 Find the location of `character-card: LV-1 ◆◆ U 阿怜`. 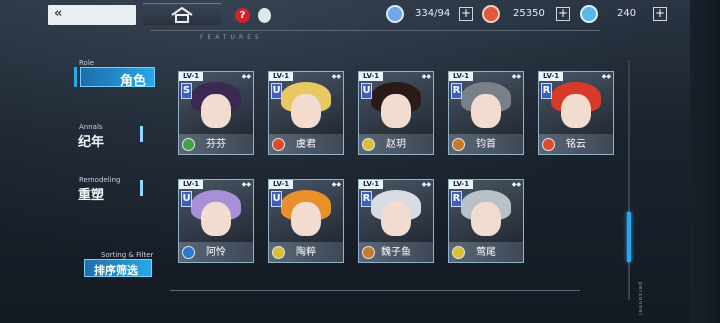

character-card: LV-1 ◆◆ U 阿怜 is located at coordinates (216, 221).